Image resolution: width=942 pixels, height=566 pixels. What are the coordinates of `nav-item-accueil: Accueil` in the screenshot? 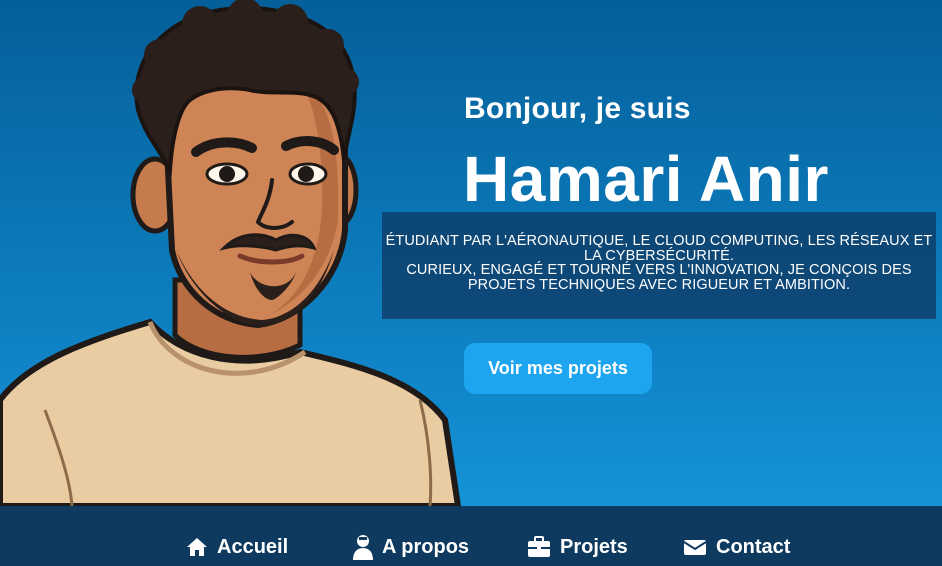 It's located at (237, 547).